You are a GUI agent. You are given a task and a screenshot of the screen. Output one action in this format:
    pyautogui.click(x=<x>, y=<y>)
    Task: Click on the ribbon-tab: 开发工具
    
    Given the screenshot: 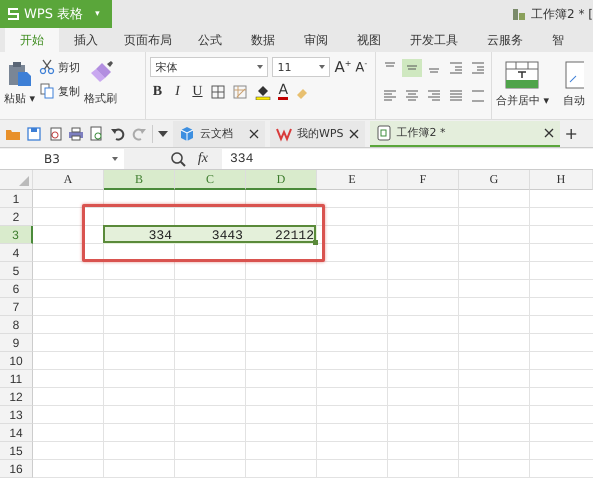 What is the action you would take?
    pyautogui.click(x=434, y=40)
    